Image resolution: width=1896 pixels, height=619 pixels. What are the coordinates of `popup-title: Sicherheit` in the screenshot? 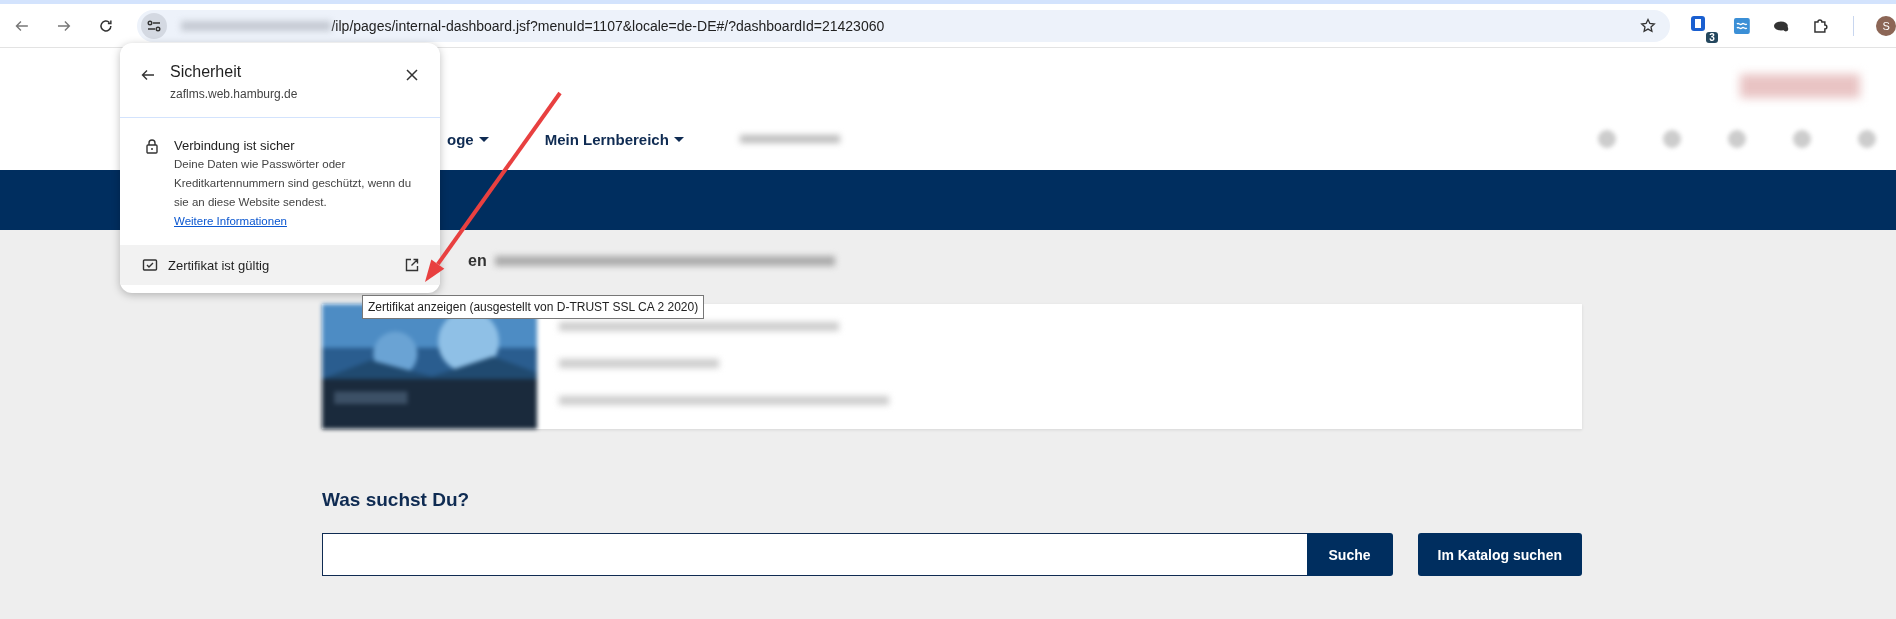 It's located at (206, 72).